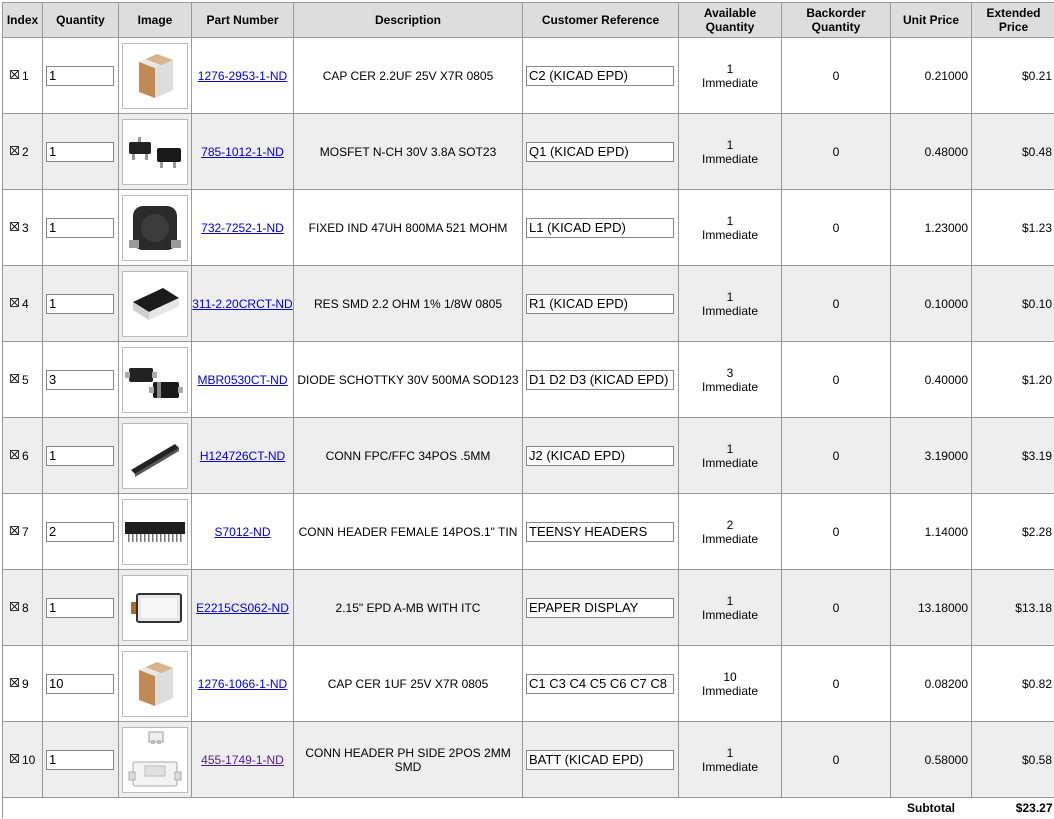  What do you see at coordinates (25, 75) in the screenshot?
I see `index-value: 1` at bounding box center [25, 75].